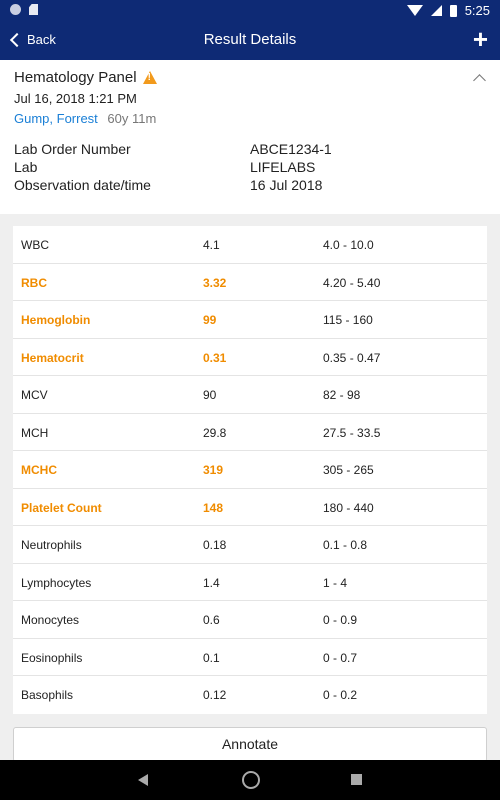 This screenshot has height=800, width=500. What do you see at coordinates (35, 245) in the screenshot?
I see `test-name: WBC` at bounding box center [35, 245].